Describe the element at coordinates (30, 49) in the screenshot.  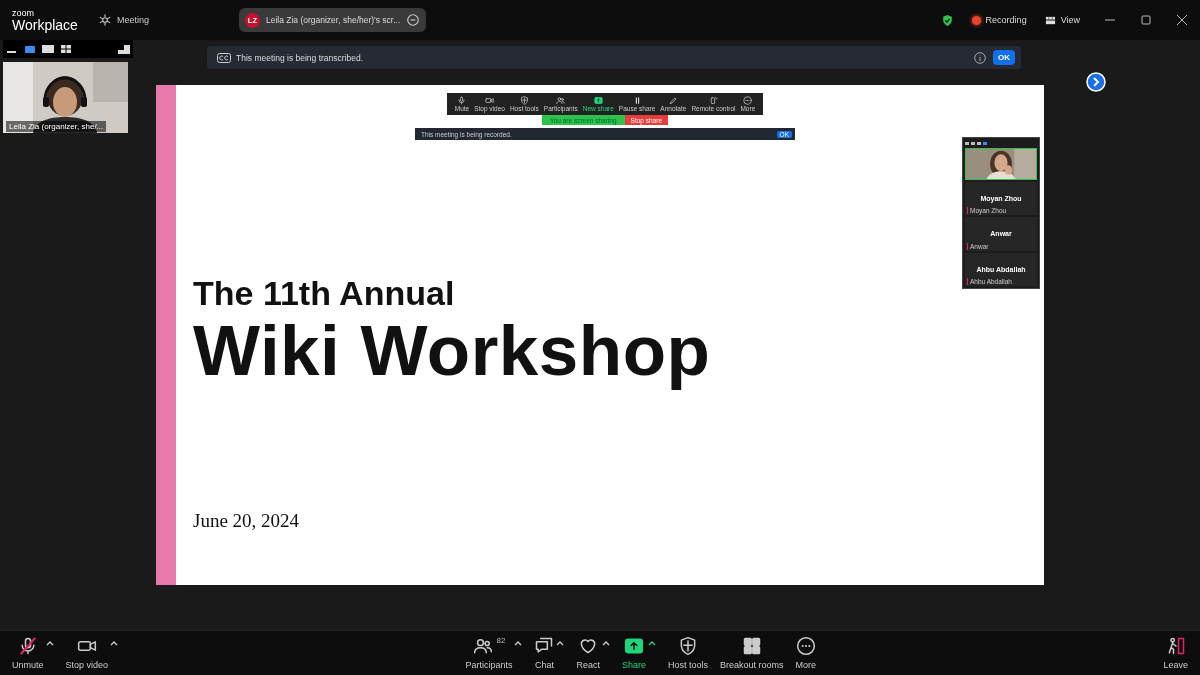
I see `view-mode-speaker-icon` at that location.